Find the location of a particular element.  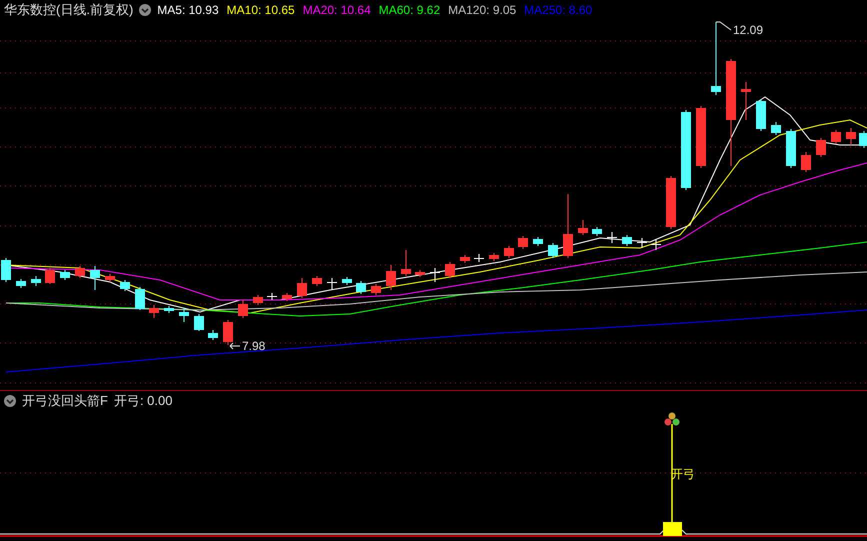

moving-average-label: MA250: 8.60 is located at coordinates (558, 10).